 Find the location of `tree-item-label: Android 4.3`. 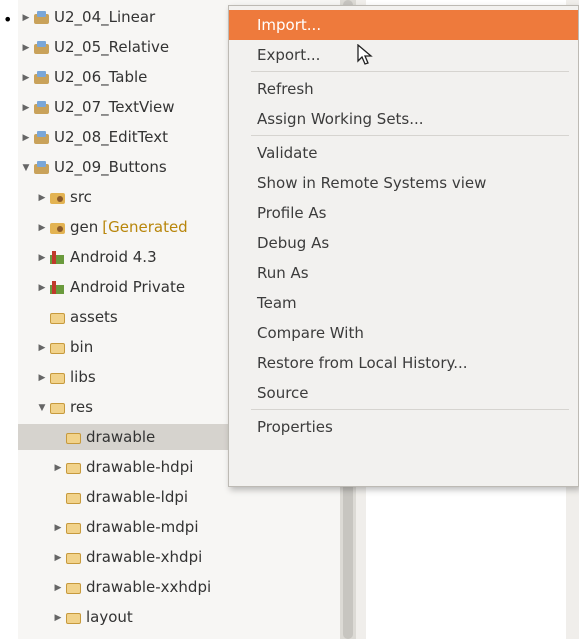

tree-item-label: Android 4.3 is located at coordinates (113, 257).